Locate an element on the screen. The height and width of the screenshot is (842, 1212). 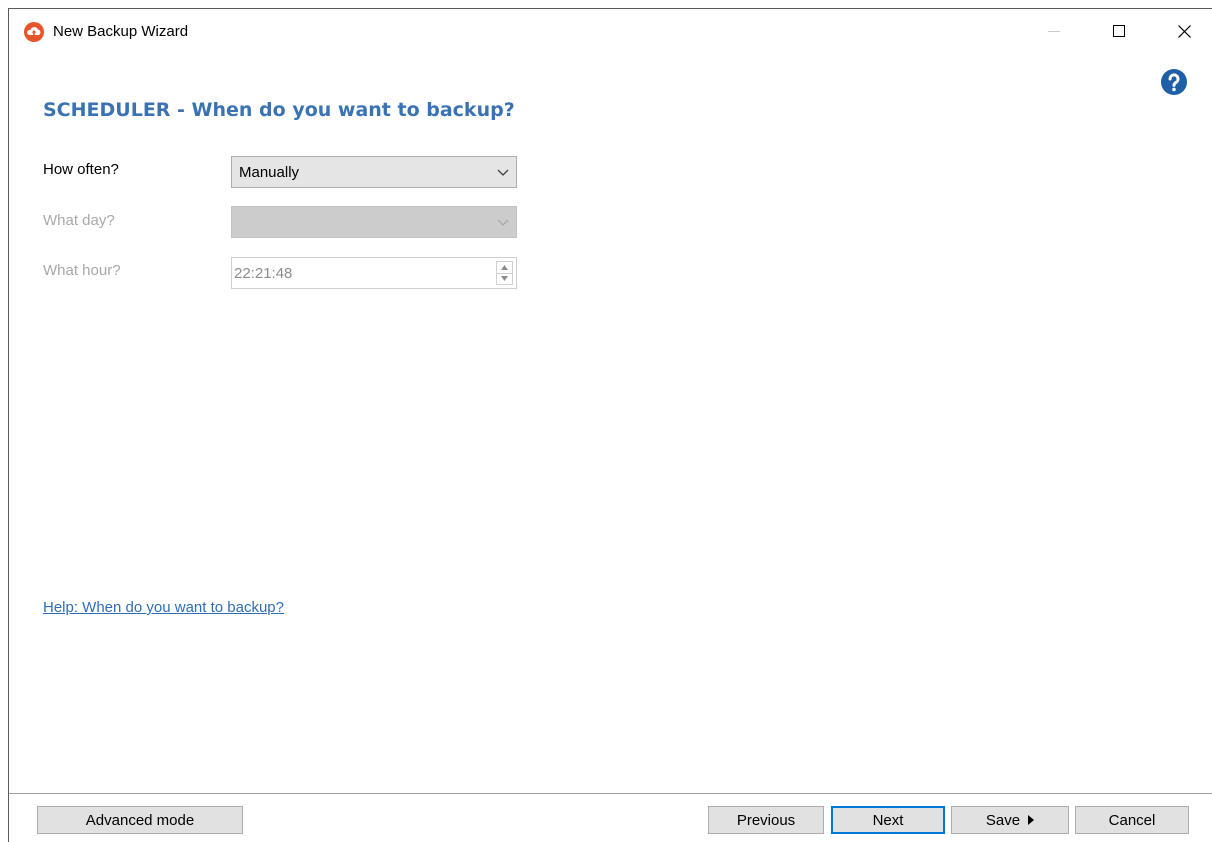
help-question-icon is located at coordinates (1174, 82).